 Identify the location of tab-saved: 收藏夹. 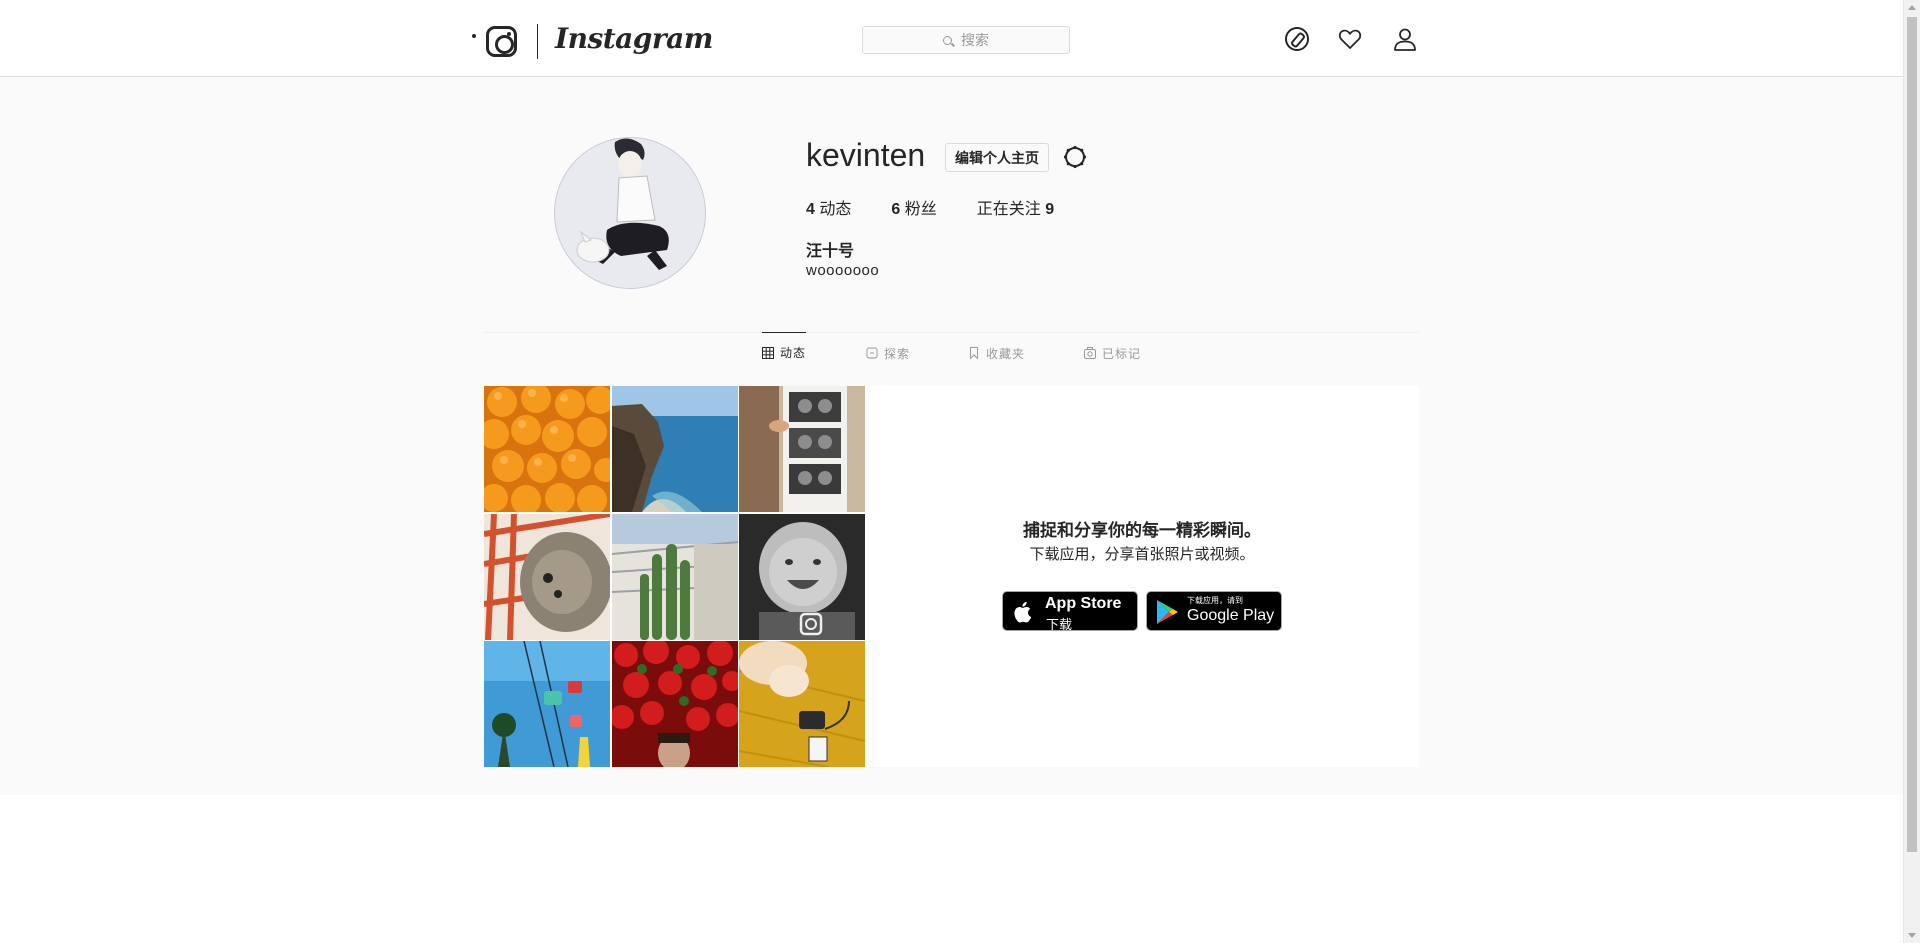
(996, 353).